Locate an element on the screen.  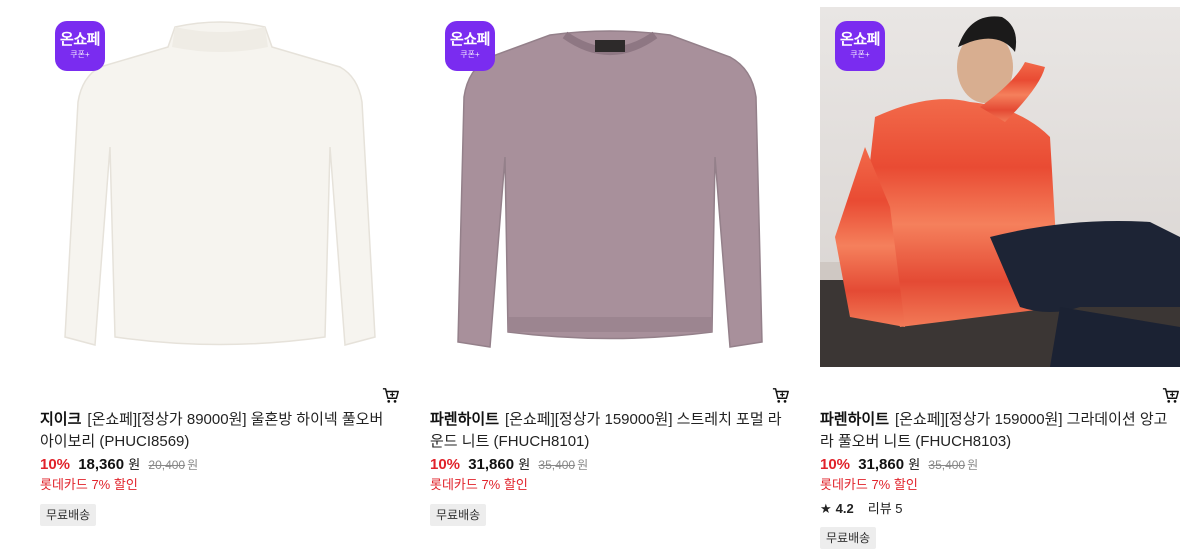
sale-price: 18,360 is located at coordinates (101, 464).